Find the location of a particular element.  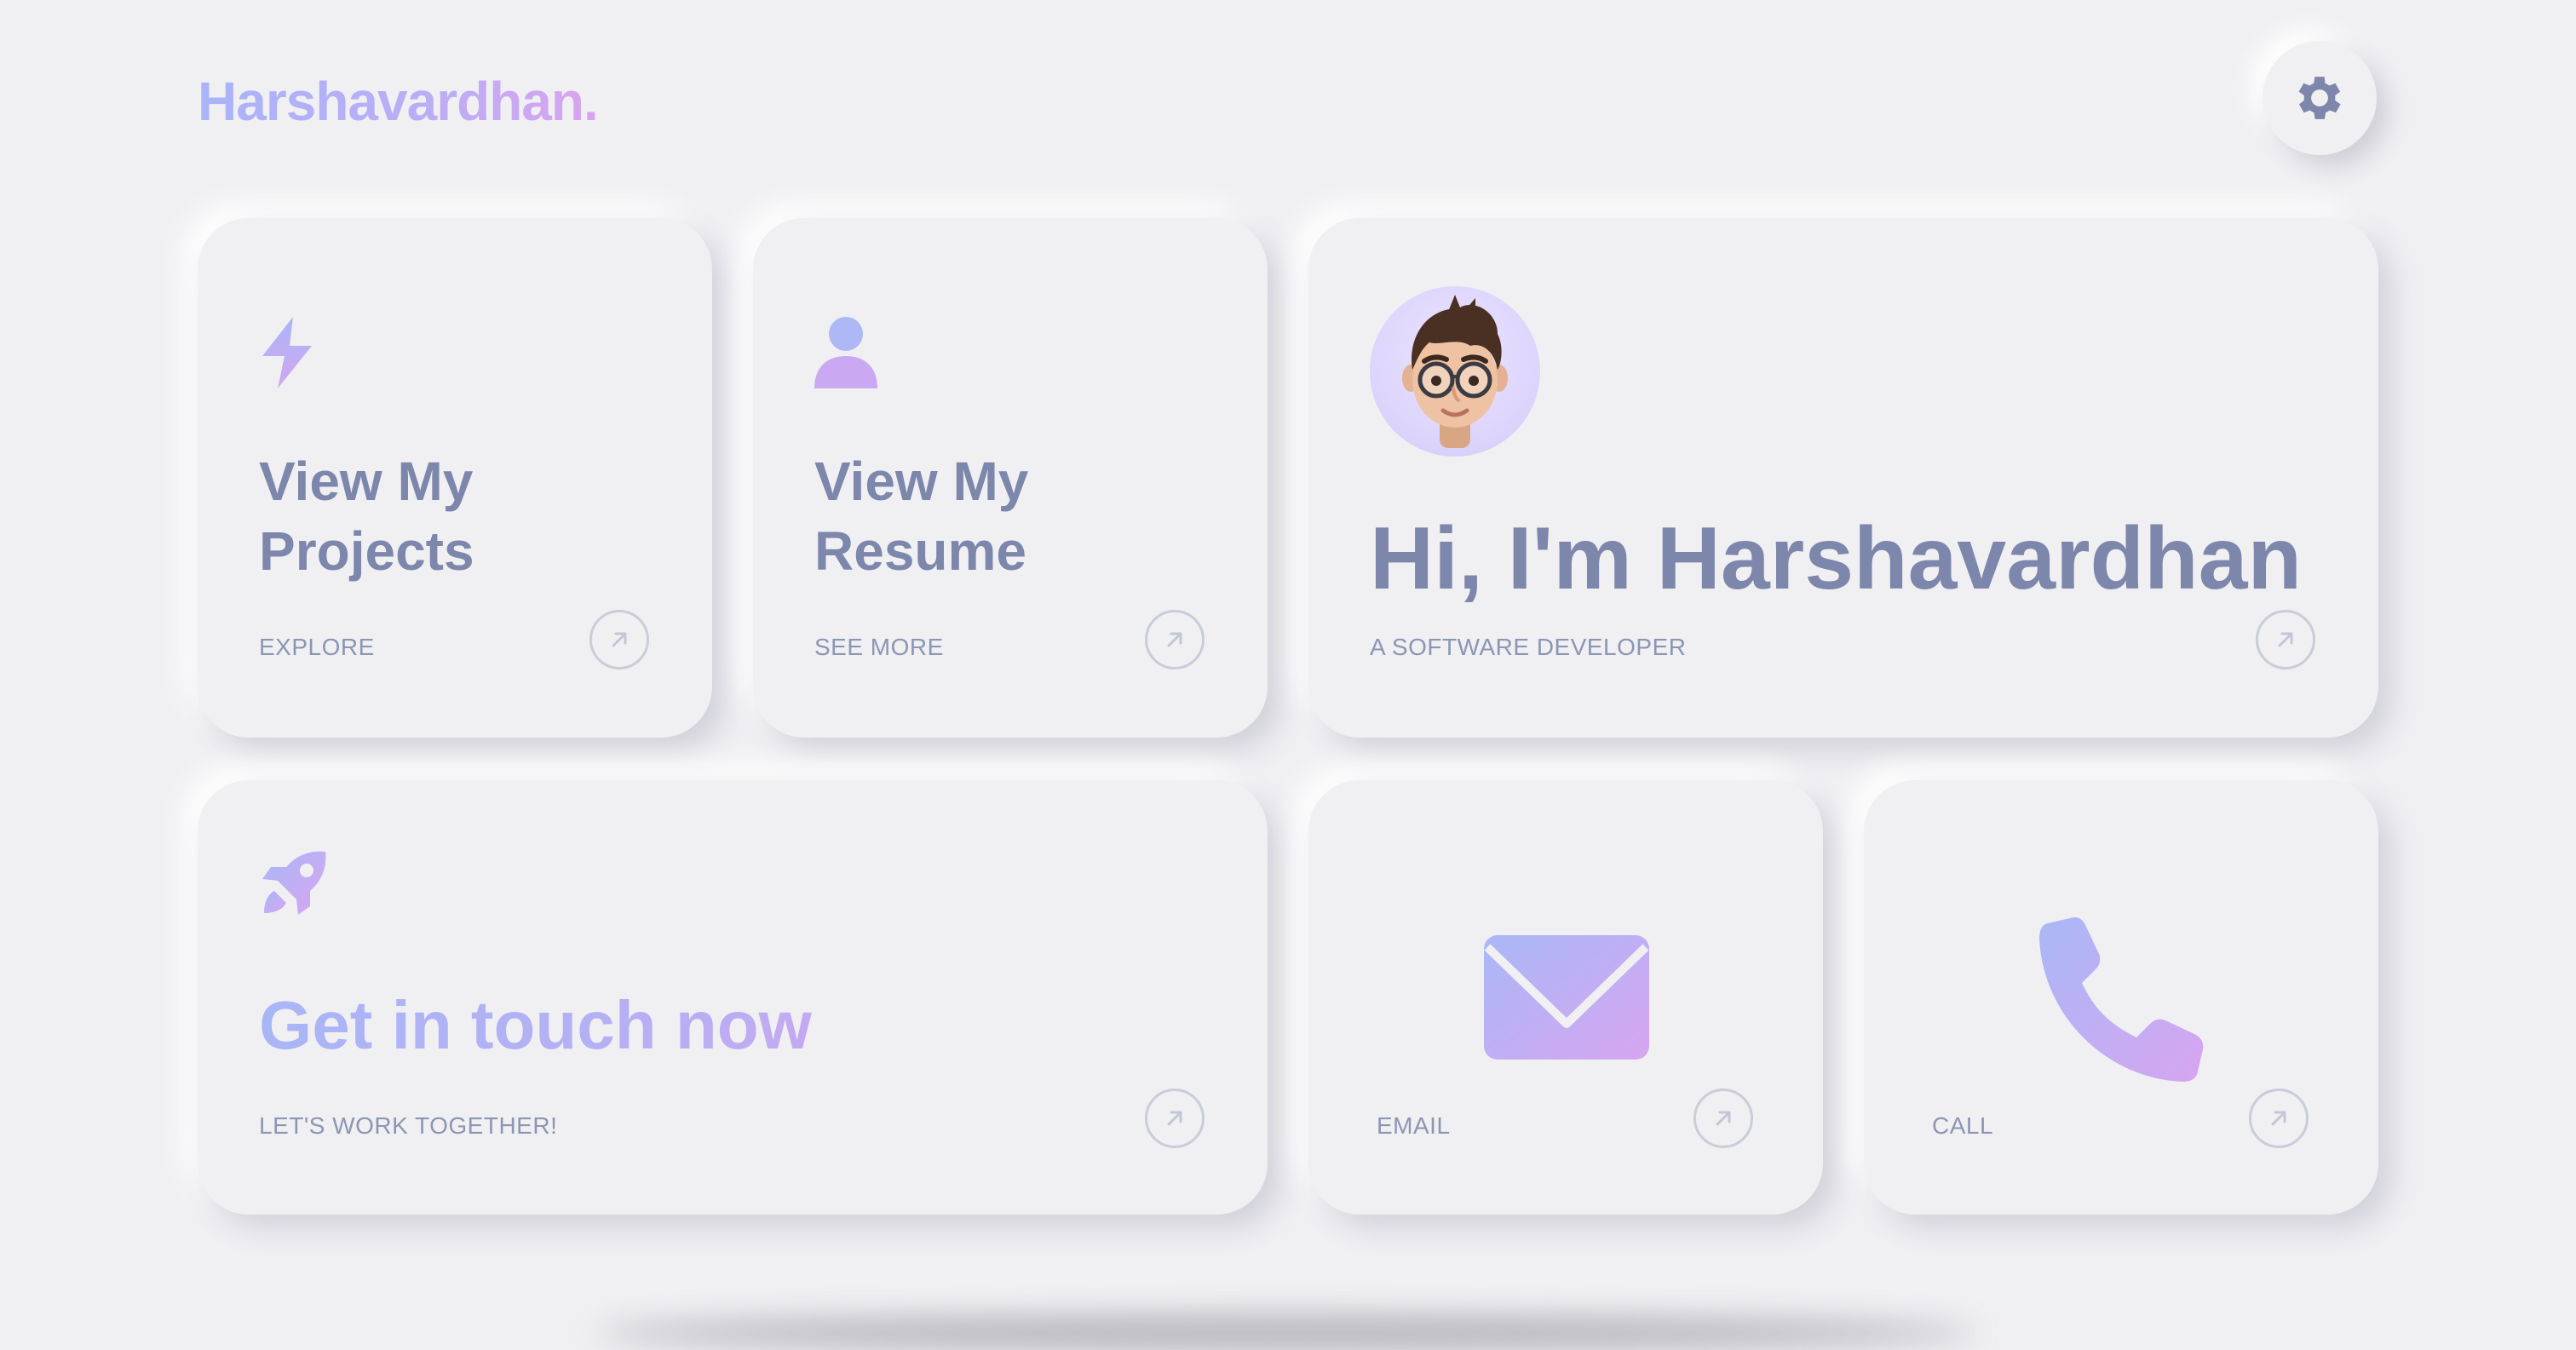

resume-title-line1: View My is located at coordinates (922, 481).